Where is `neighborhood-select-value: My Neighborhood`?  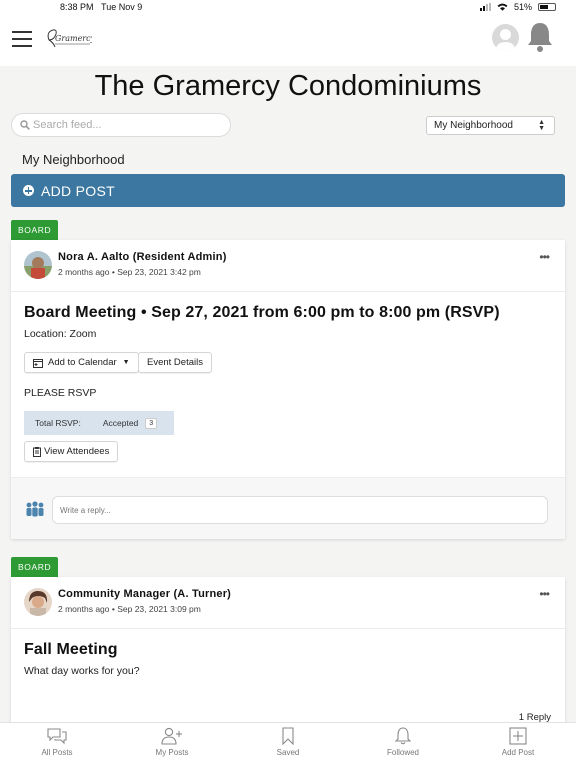 neighborhood-select-value: My Neighborhood is located at coordinates (473, 125).